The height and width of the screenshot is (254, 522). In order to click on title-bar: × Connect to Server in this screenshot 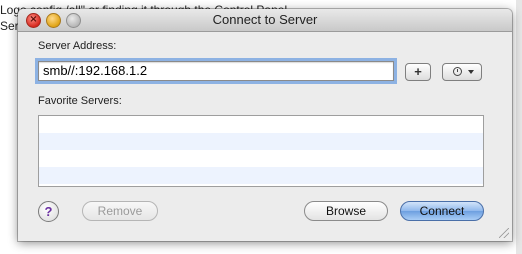, I will do `click(265, 20)`.